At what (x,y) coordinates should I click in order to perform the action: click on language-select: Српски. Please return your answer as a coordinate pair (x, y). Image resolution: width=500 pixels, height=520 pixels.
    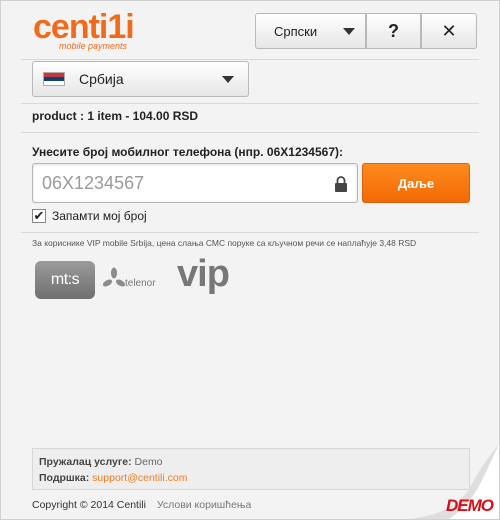
    Looking at the image, I should click on (310, 31).